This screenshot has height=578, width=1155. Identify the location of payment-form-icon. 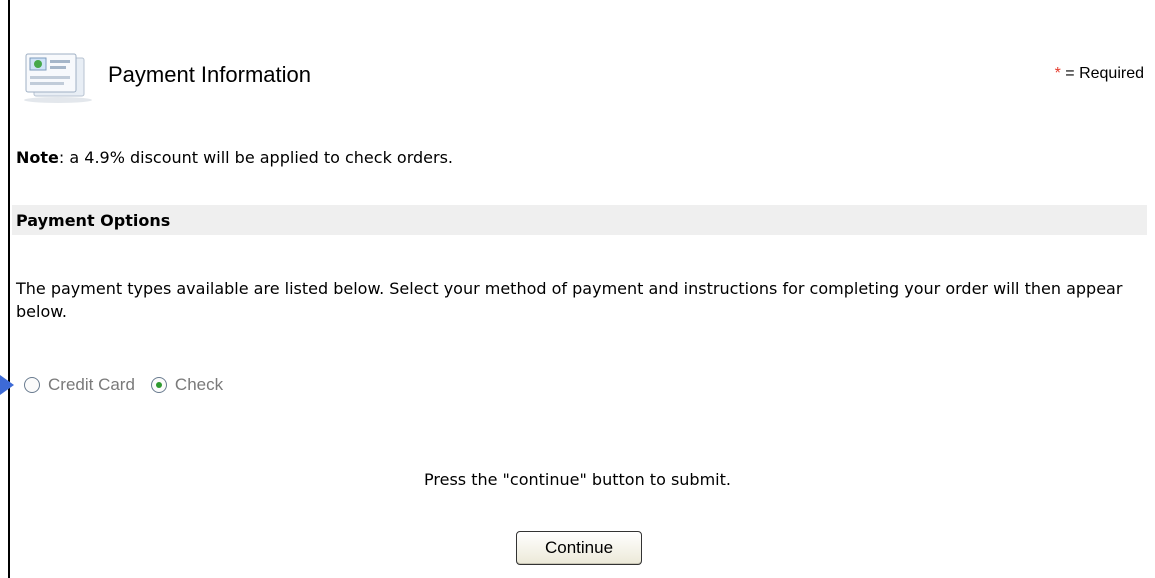
(60, 79).